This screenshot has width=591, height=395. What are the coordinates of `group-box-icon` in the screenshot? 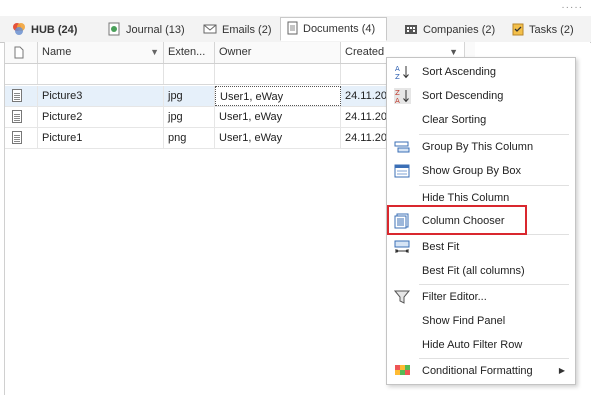 It's located at (402, 171).